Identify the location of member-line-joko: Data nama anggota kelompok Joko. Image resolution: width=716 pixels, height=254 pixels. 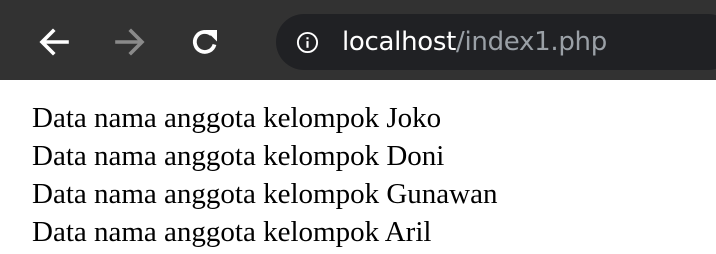
(237, 118).